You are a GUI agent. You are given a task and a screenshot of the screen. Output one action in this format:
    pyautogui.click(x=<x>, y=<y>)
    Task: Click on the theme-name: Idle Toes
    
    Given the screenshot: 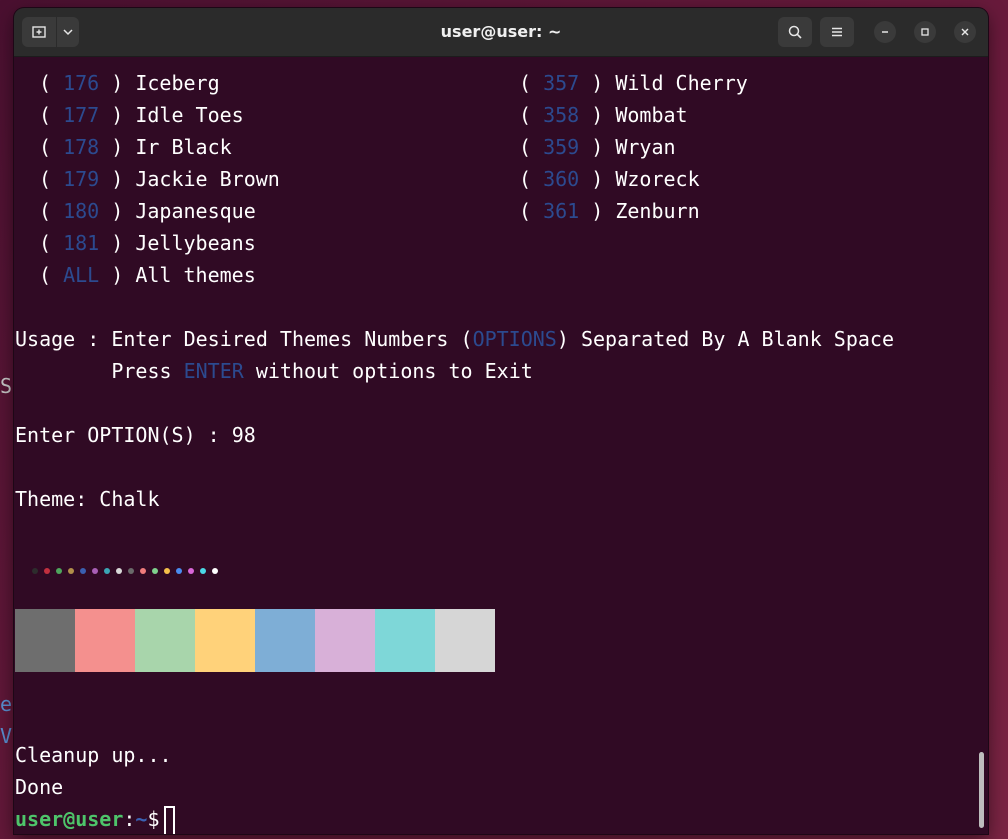 What is the action you would take?
    pyautogui.click(x=189, y=115)
    